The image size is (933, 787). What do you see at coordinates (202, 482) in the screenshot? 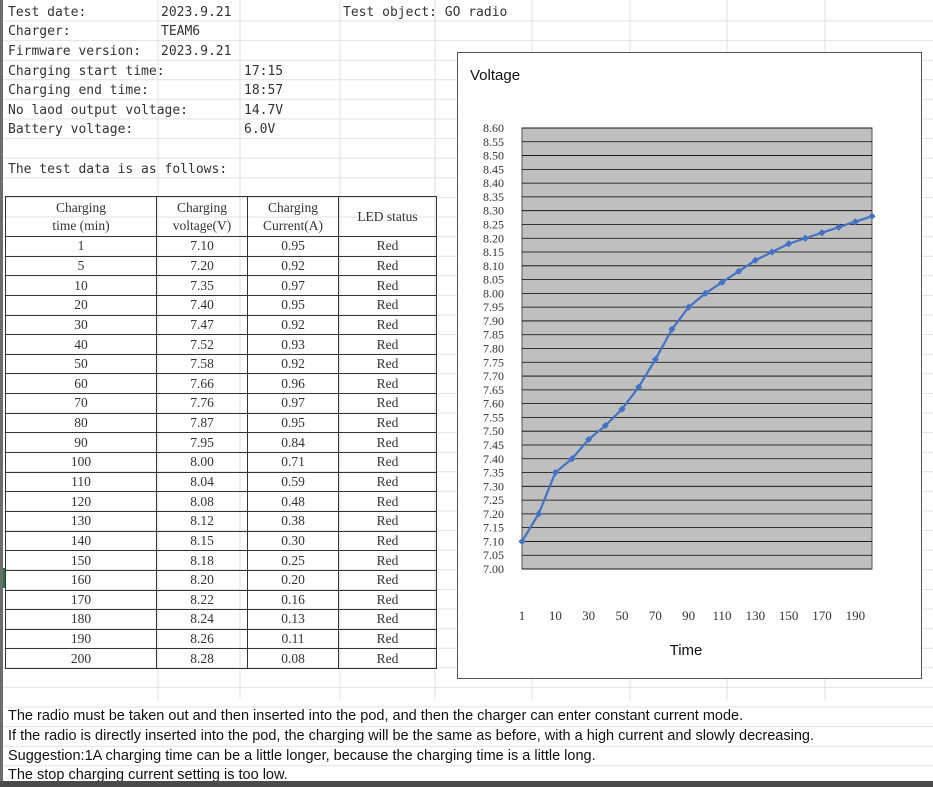
I see `voltage-cell: 8.04` at bounding box center [202, 482].